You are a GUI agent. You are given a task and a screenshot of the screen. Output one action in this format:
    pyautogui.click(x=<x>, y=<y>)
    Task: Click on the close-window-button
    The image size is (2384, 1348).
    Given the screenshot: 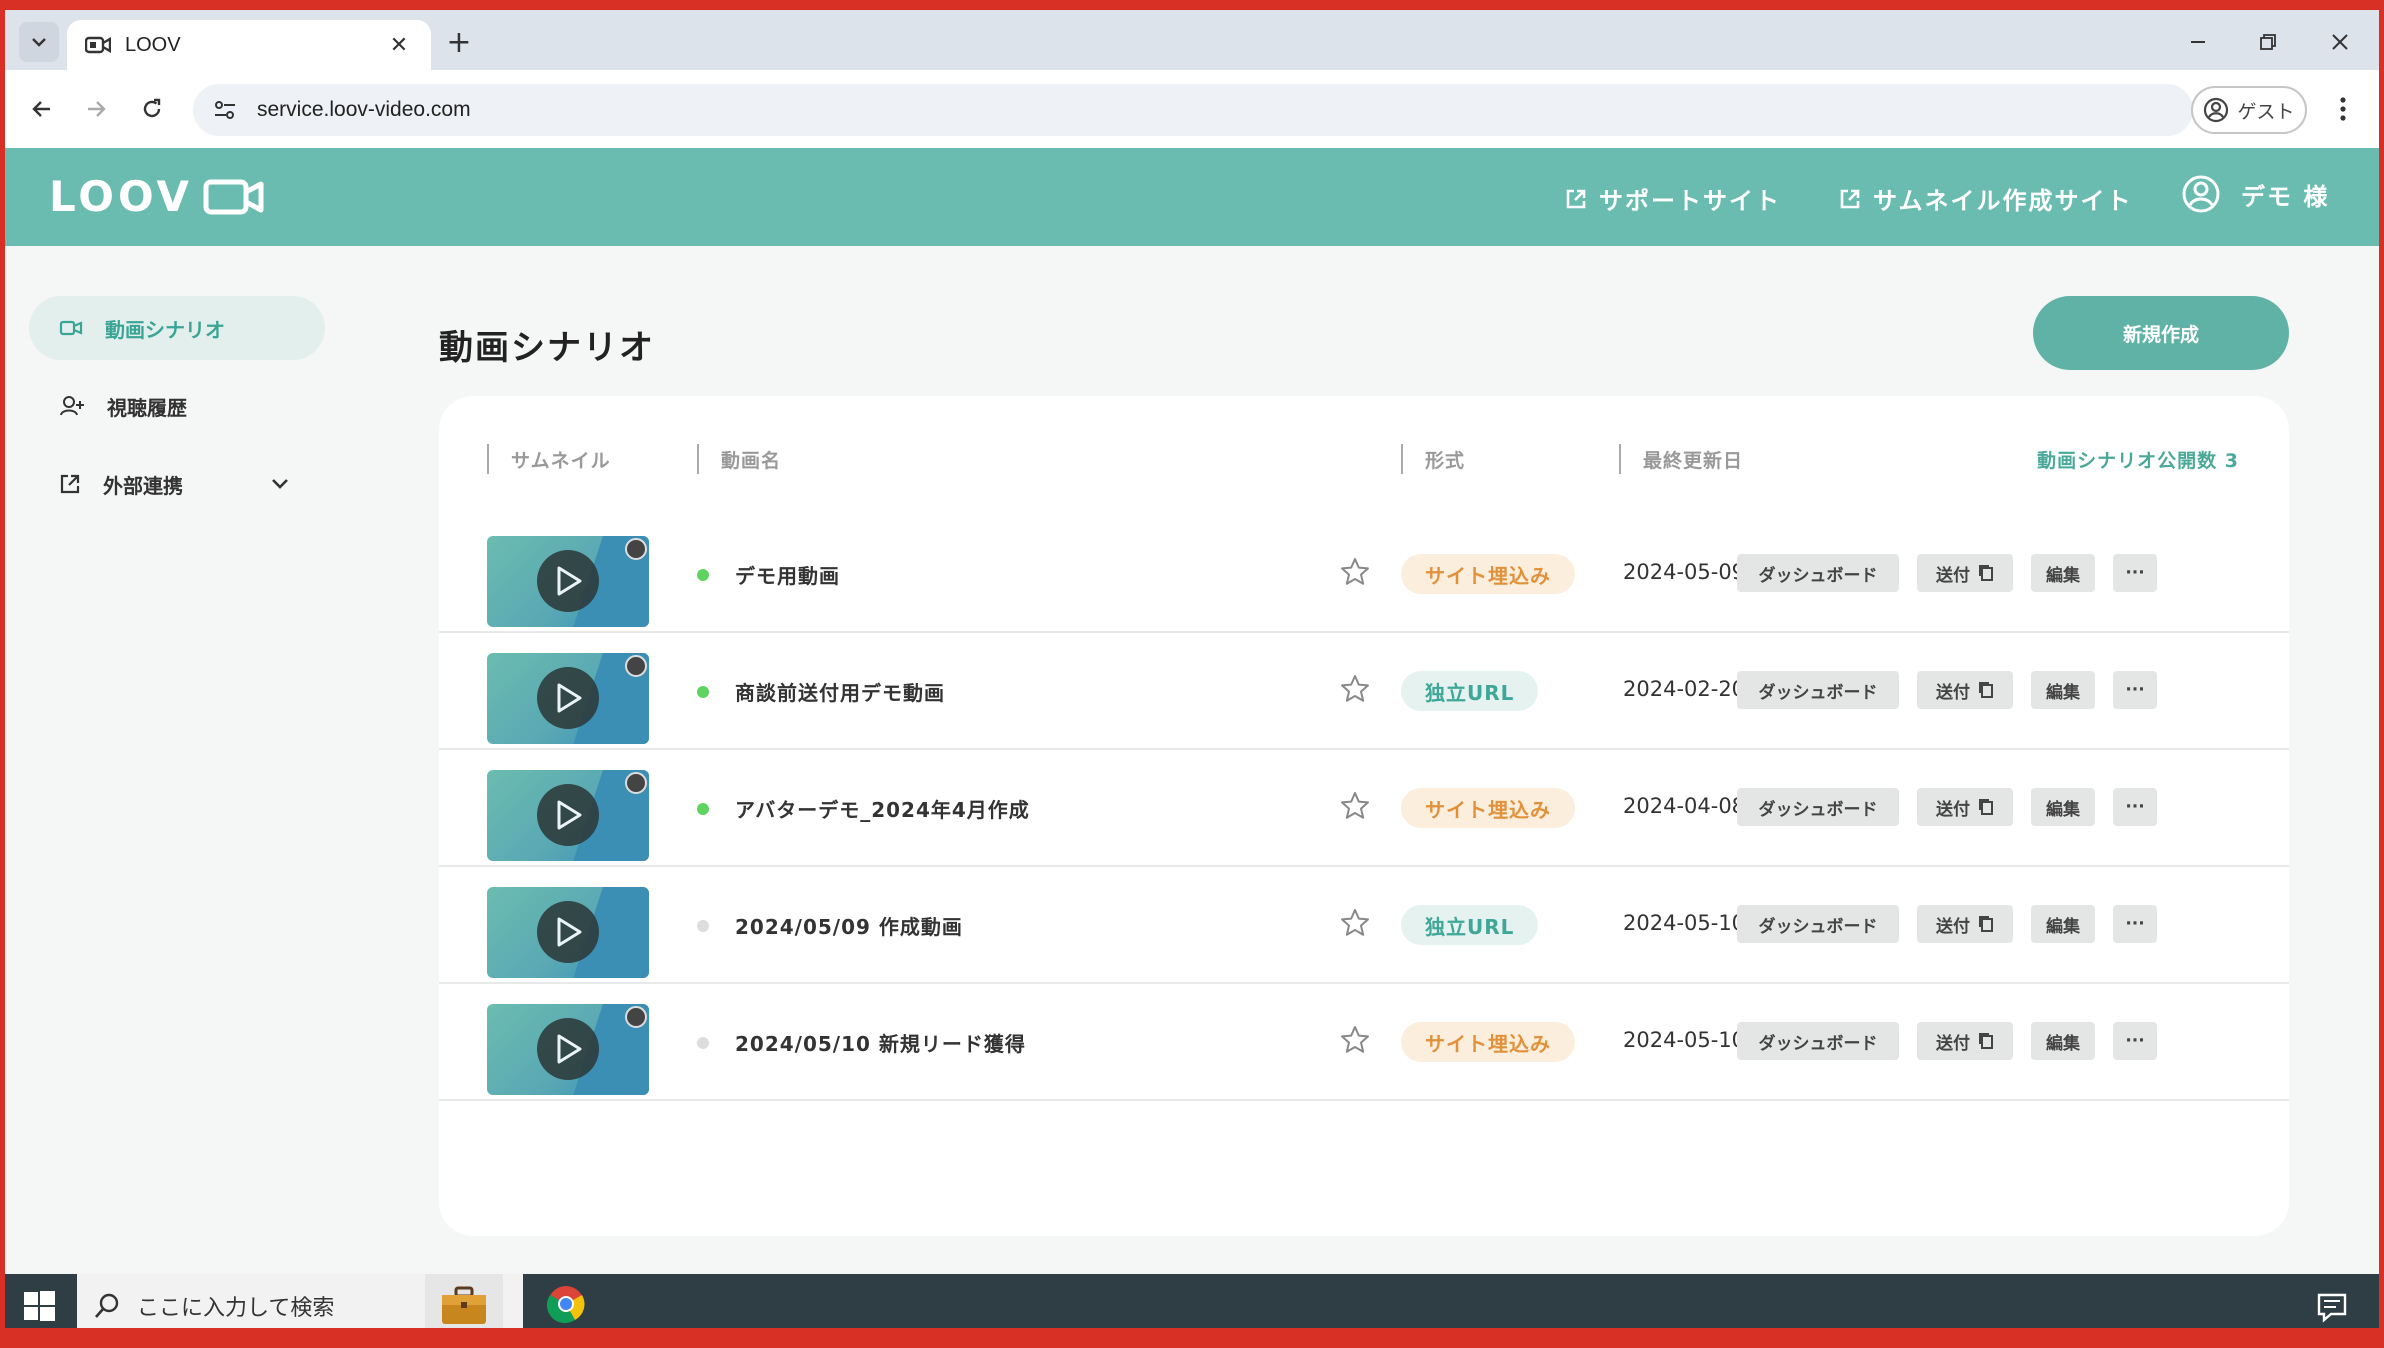 What is the action you would take?
    pyautogui.click(x=2340, y=42)
    